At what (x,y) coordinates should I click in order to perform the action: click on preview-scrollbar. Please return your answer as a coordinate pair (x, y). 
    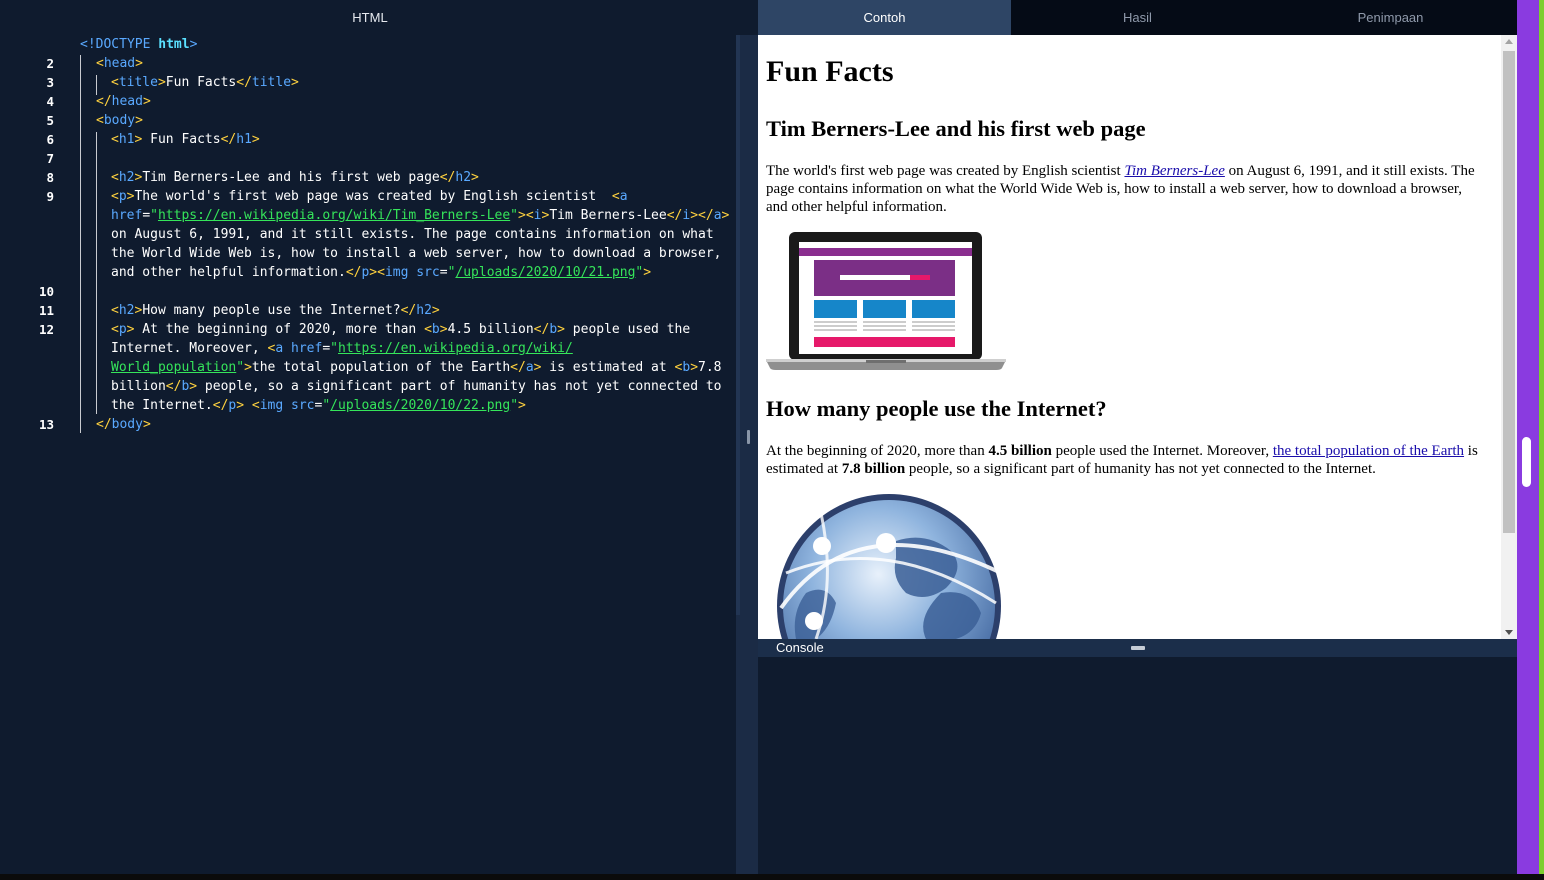
    Looking at the image, I should click on (1509, 337).